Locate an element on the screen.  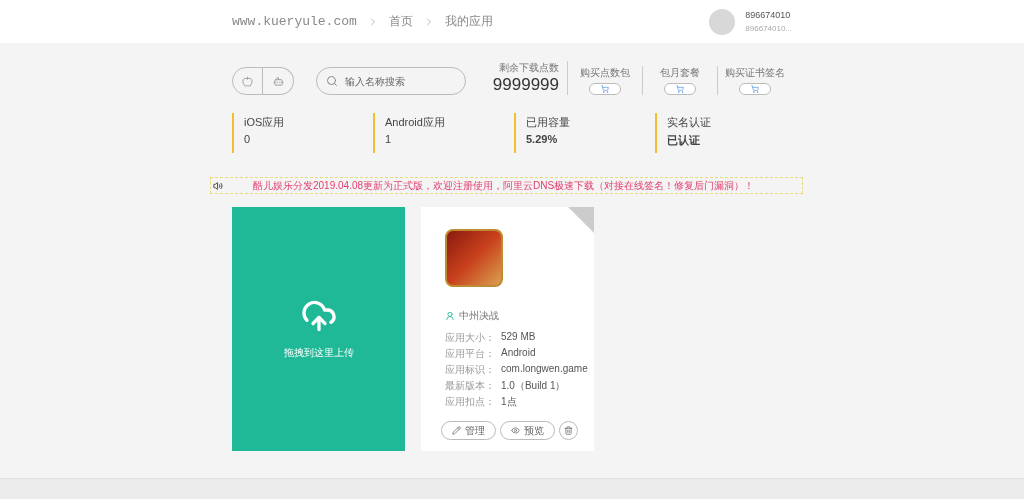
trash-icon is located at coordinates (568, 430).